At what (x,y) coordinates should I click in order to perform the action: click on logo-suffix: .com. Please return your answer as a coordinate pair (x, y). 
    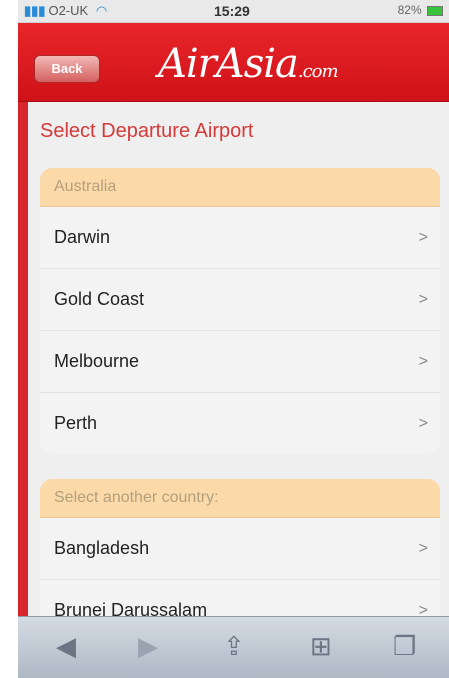
    Looking at the image, I should click on (318, 71).